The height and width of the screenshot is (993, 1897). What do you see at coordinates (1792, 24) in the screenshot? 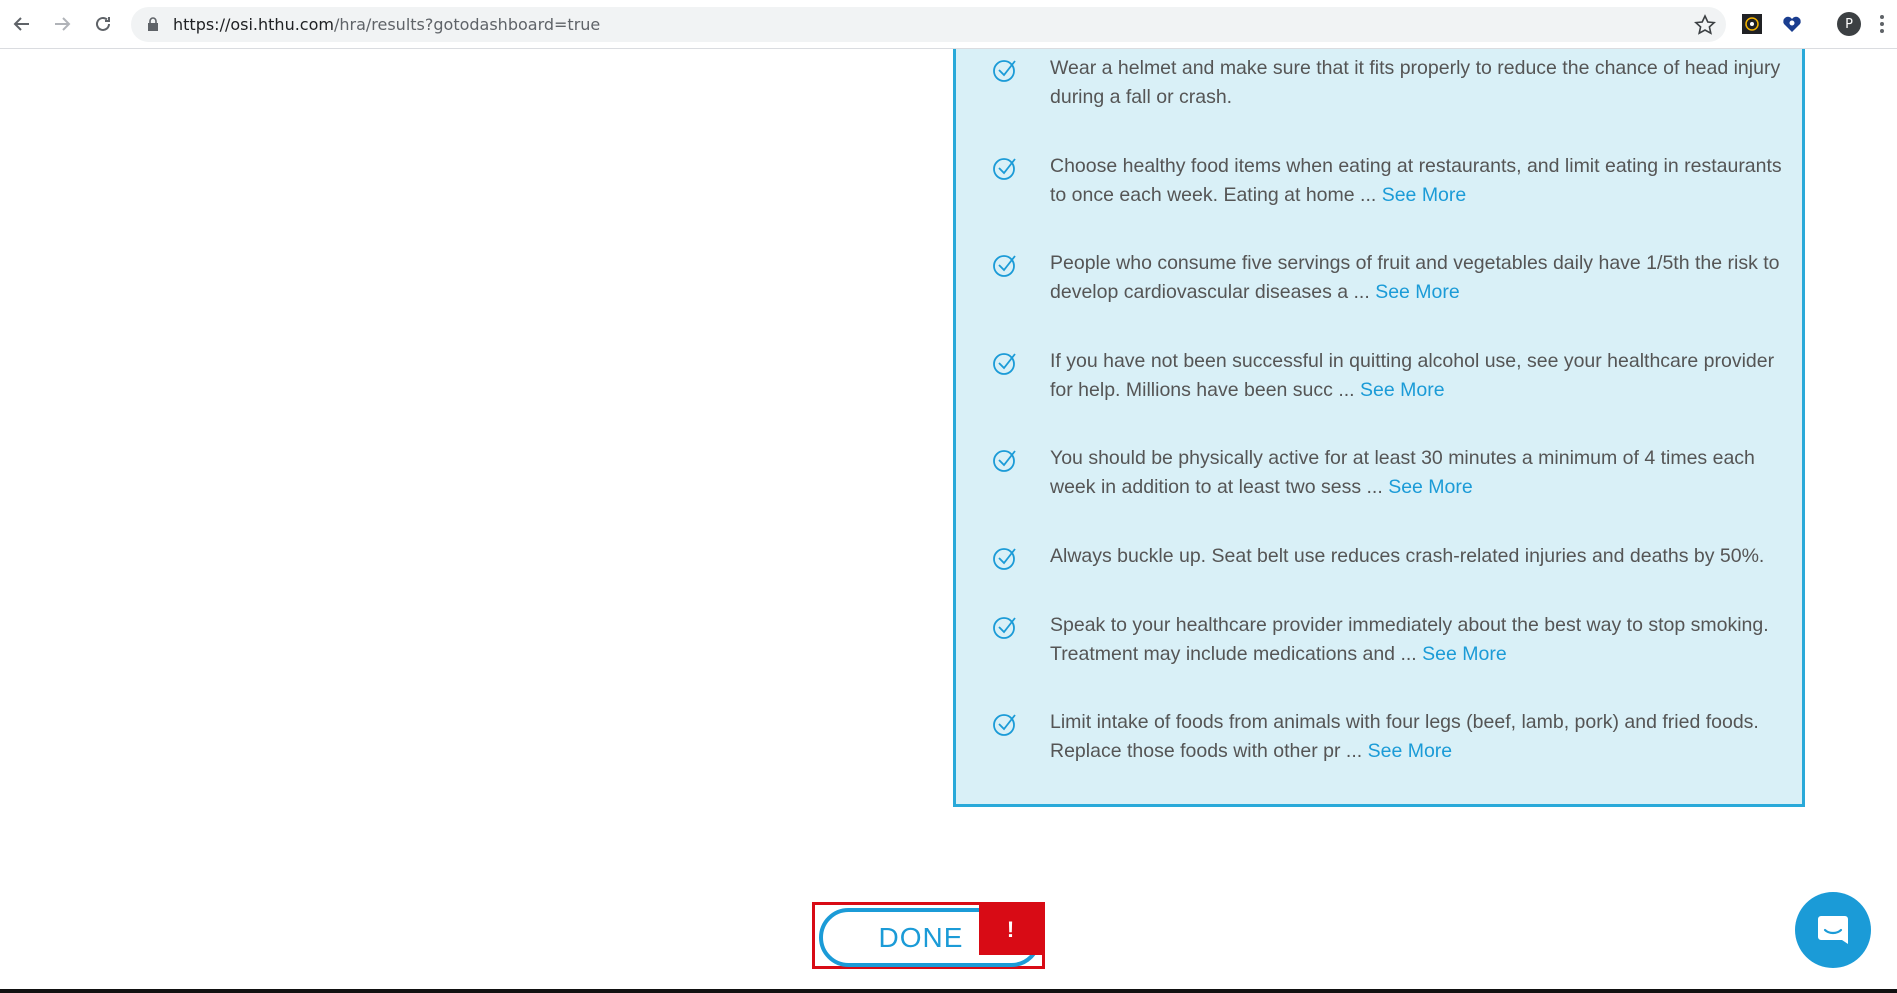
I see `heart-extension-icon` at bounding box center [1792, 24].